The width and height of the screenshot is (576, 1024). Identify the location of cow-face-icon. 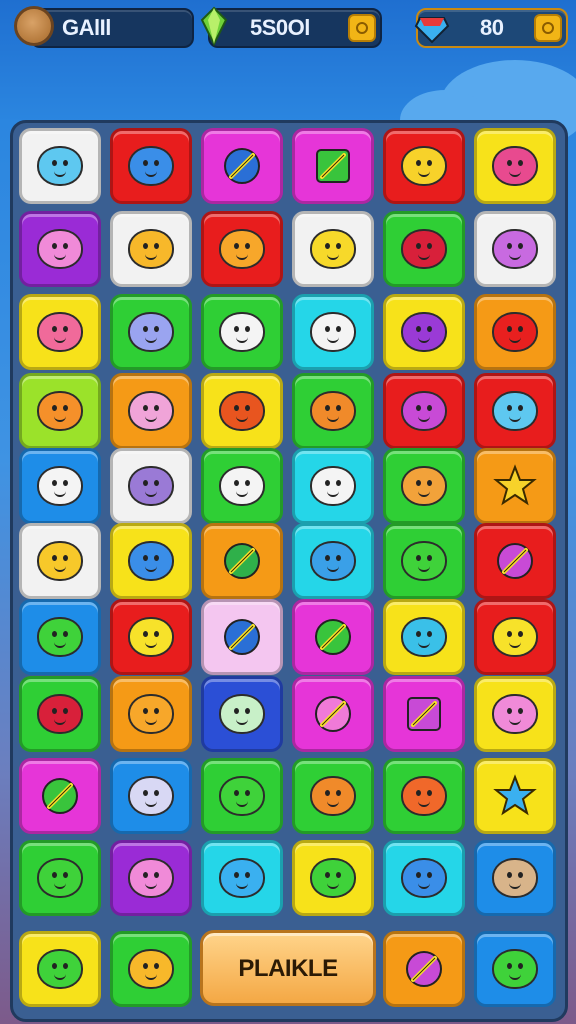
(151, 411).